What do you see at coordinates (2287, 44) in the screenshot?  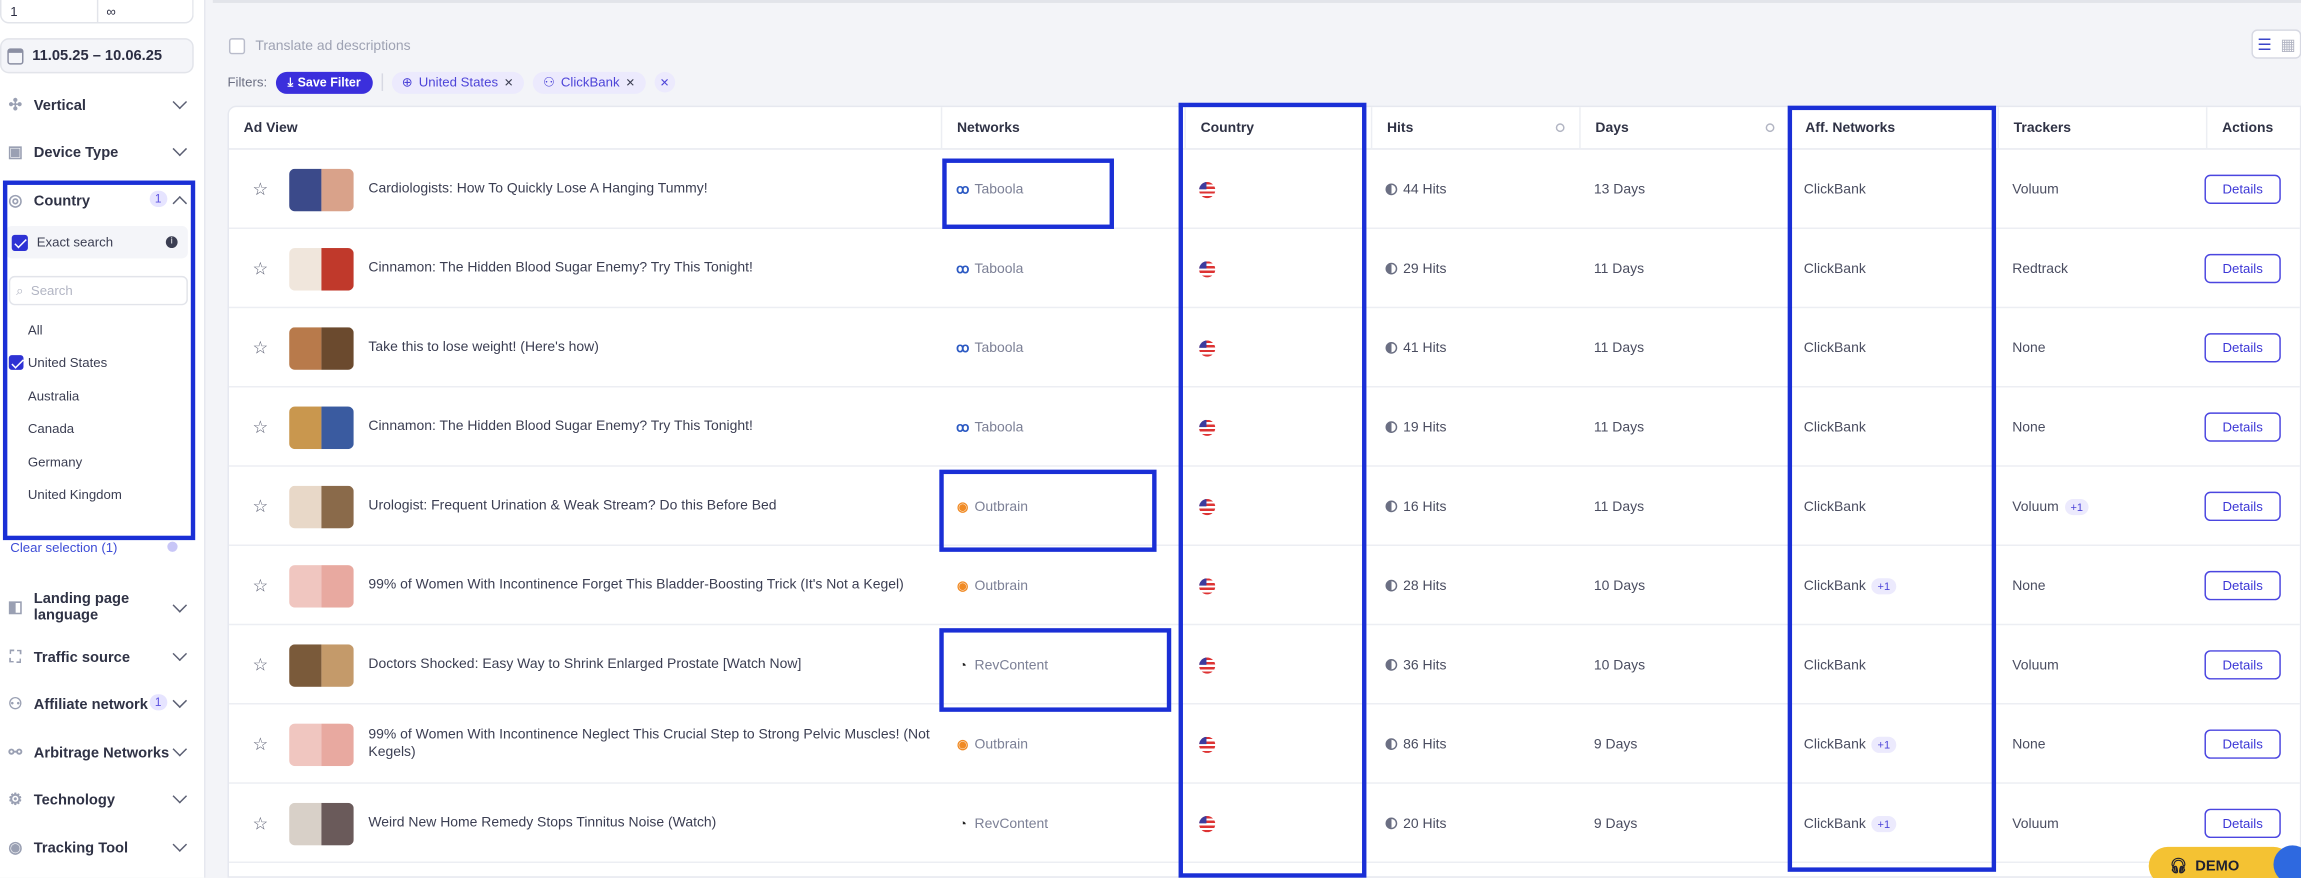 I see `grid-view-icon: ▦` at bounding box center [2287, 44].